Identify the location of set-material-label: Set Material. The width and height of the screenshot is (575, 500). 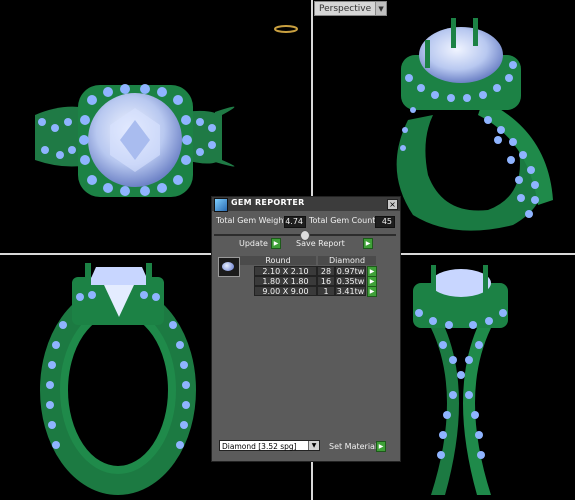
(353, 446).